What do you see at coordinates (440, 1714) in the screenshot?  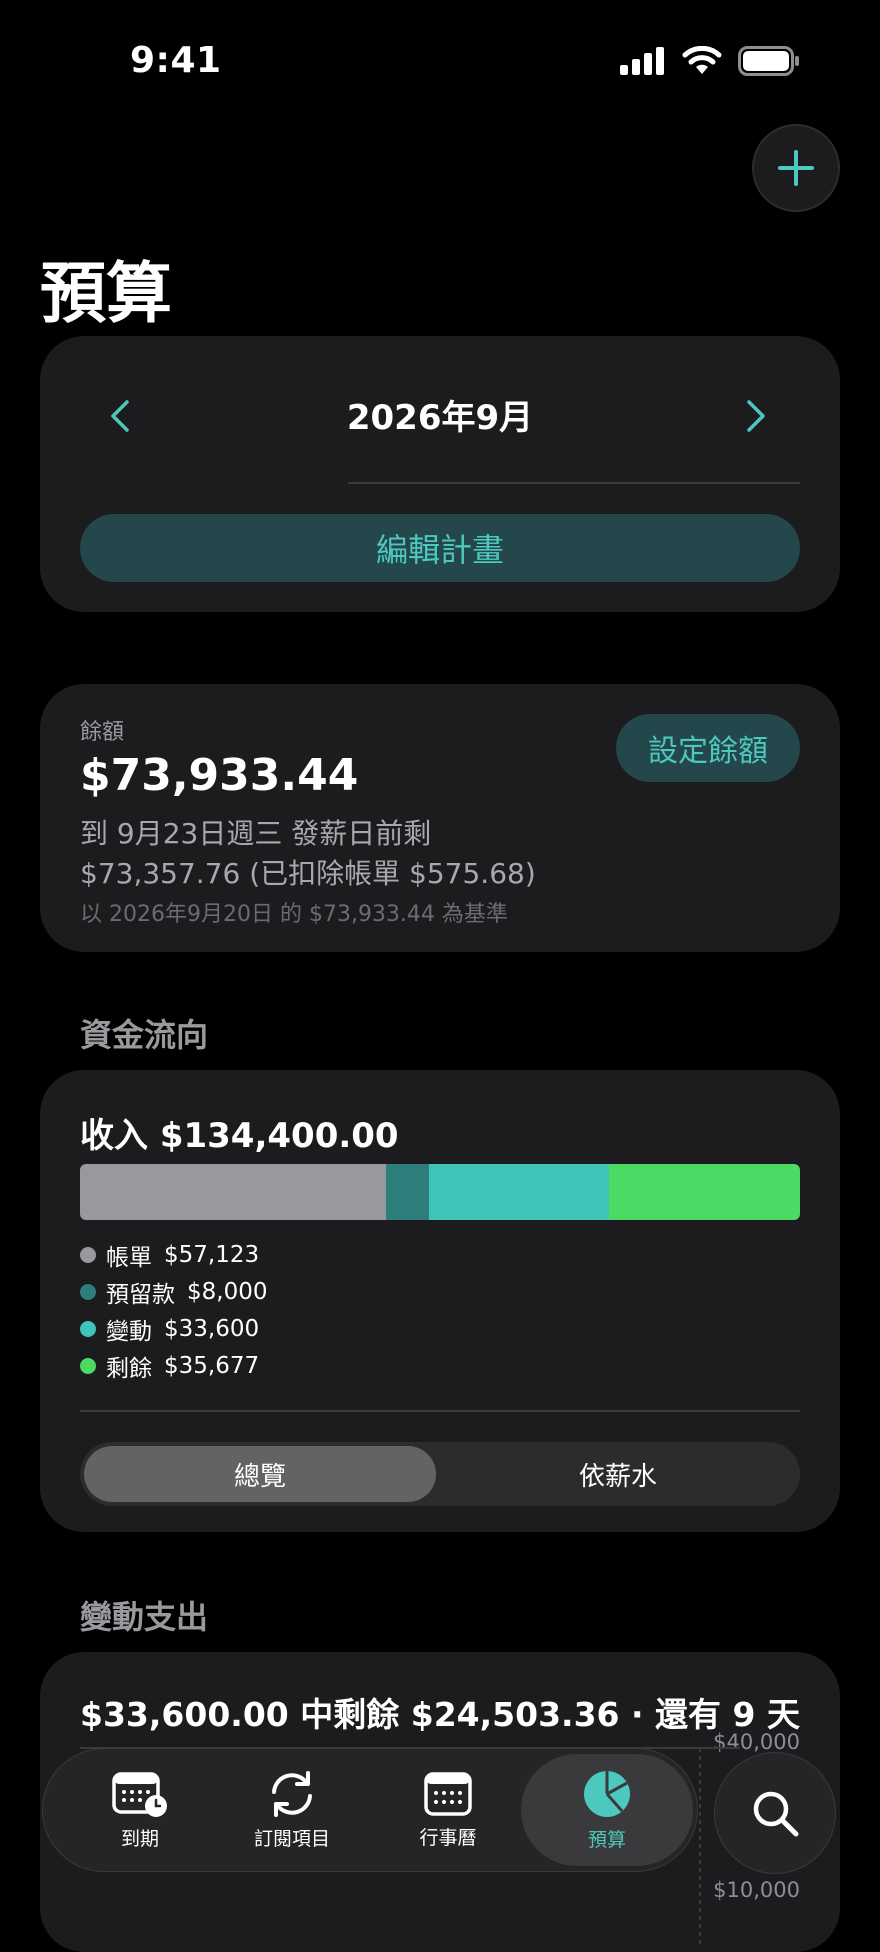 I see `variable-spending-summary: $33,600.00 中剩餘 $24,503.36 · 還有 9 天` at bounding box center [440, 1714].